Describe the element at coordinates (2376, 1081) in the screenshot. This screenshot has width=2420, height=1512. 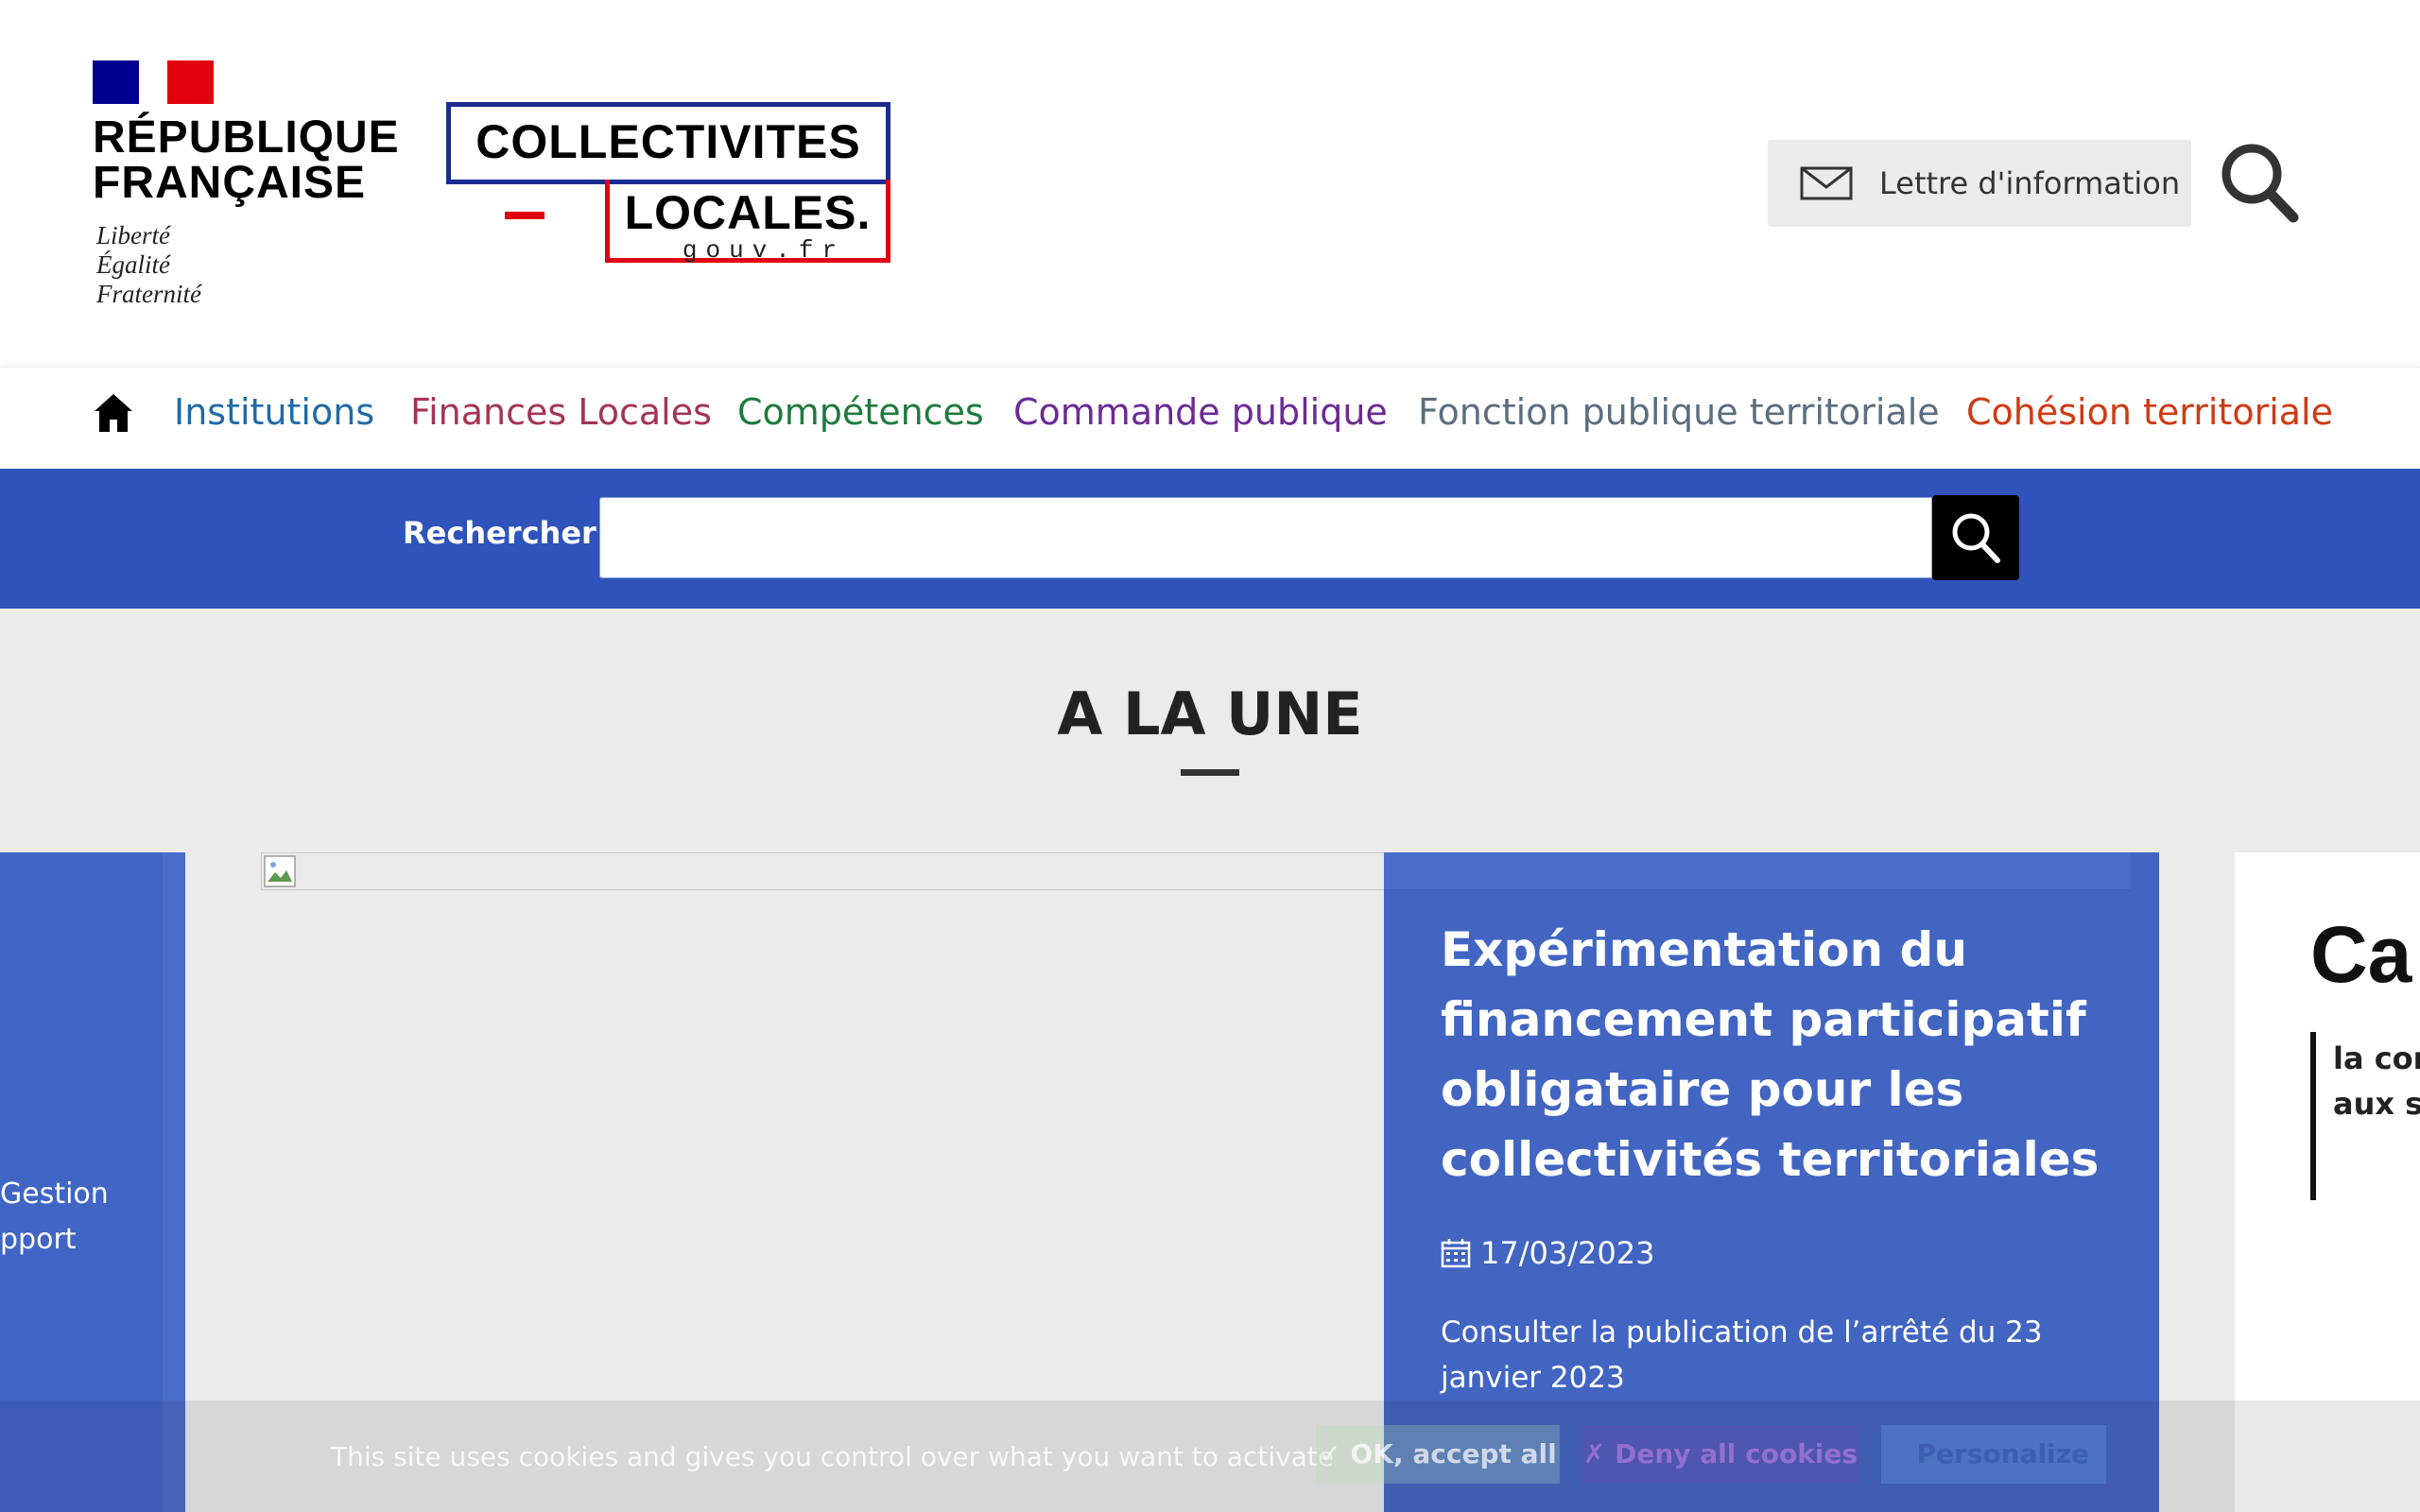
I see `next-slide-text: la cor aux se` at that location.